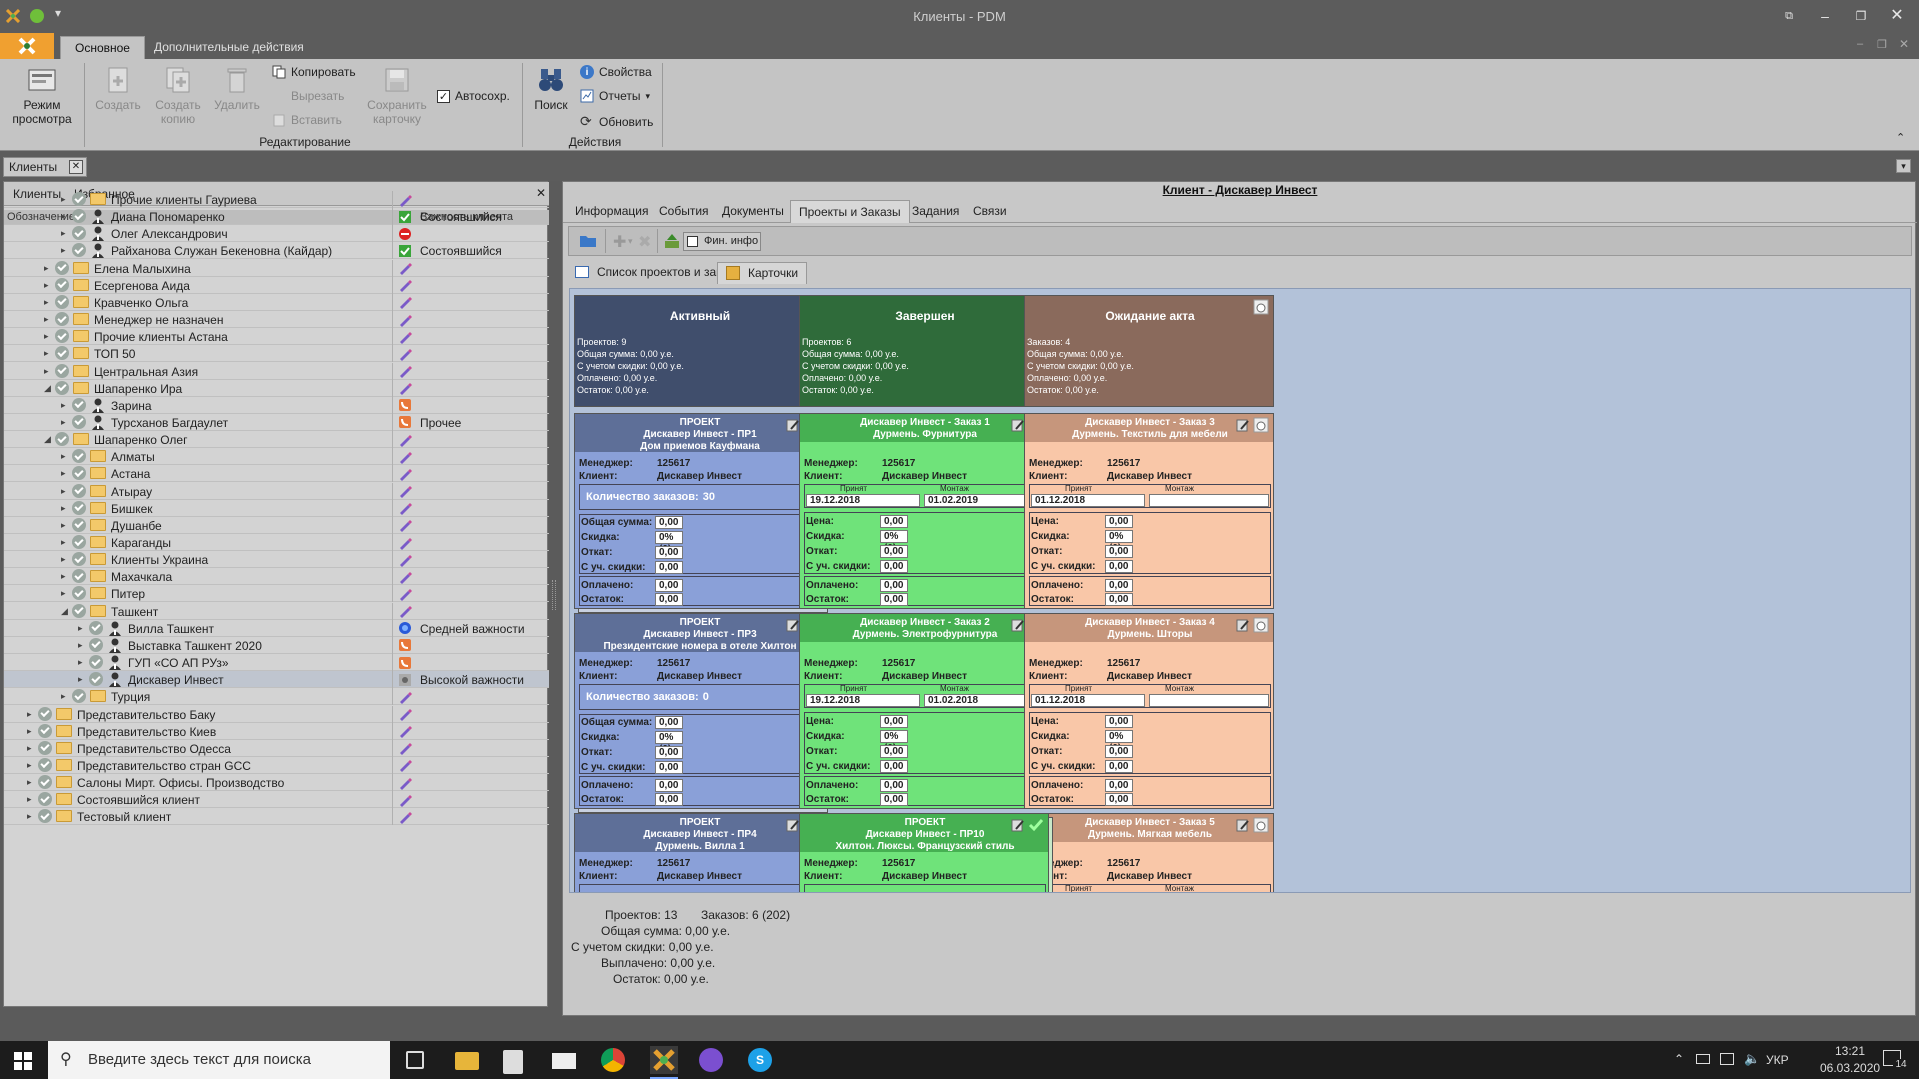 This screenshot has width=1919, height=1079. What do you see at coordinates (276, 508) in the screenshot?
I see `tree-row: ▸ Бишкек` at bounding box center [276, 508].